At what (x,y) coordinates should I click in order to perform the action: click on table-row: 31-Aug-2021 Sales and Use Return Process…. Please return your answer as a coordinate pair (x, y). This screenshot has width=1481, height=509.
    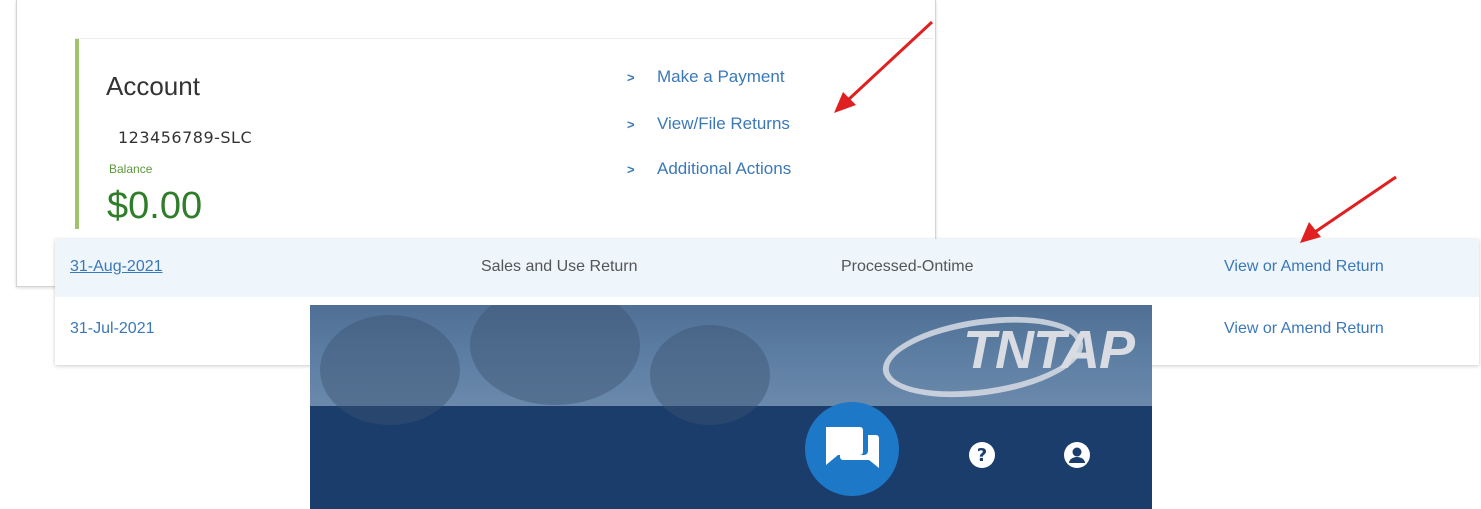
    Looking at the image, I should click on (767, 268).